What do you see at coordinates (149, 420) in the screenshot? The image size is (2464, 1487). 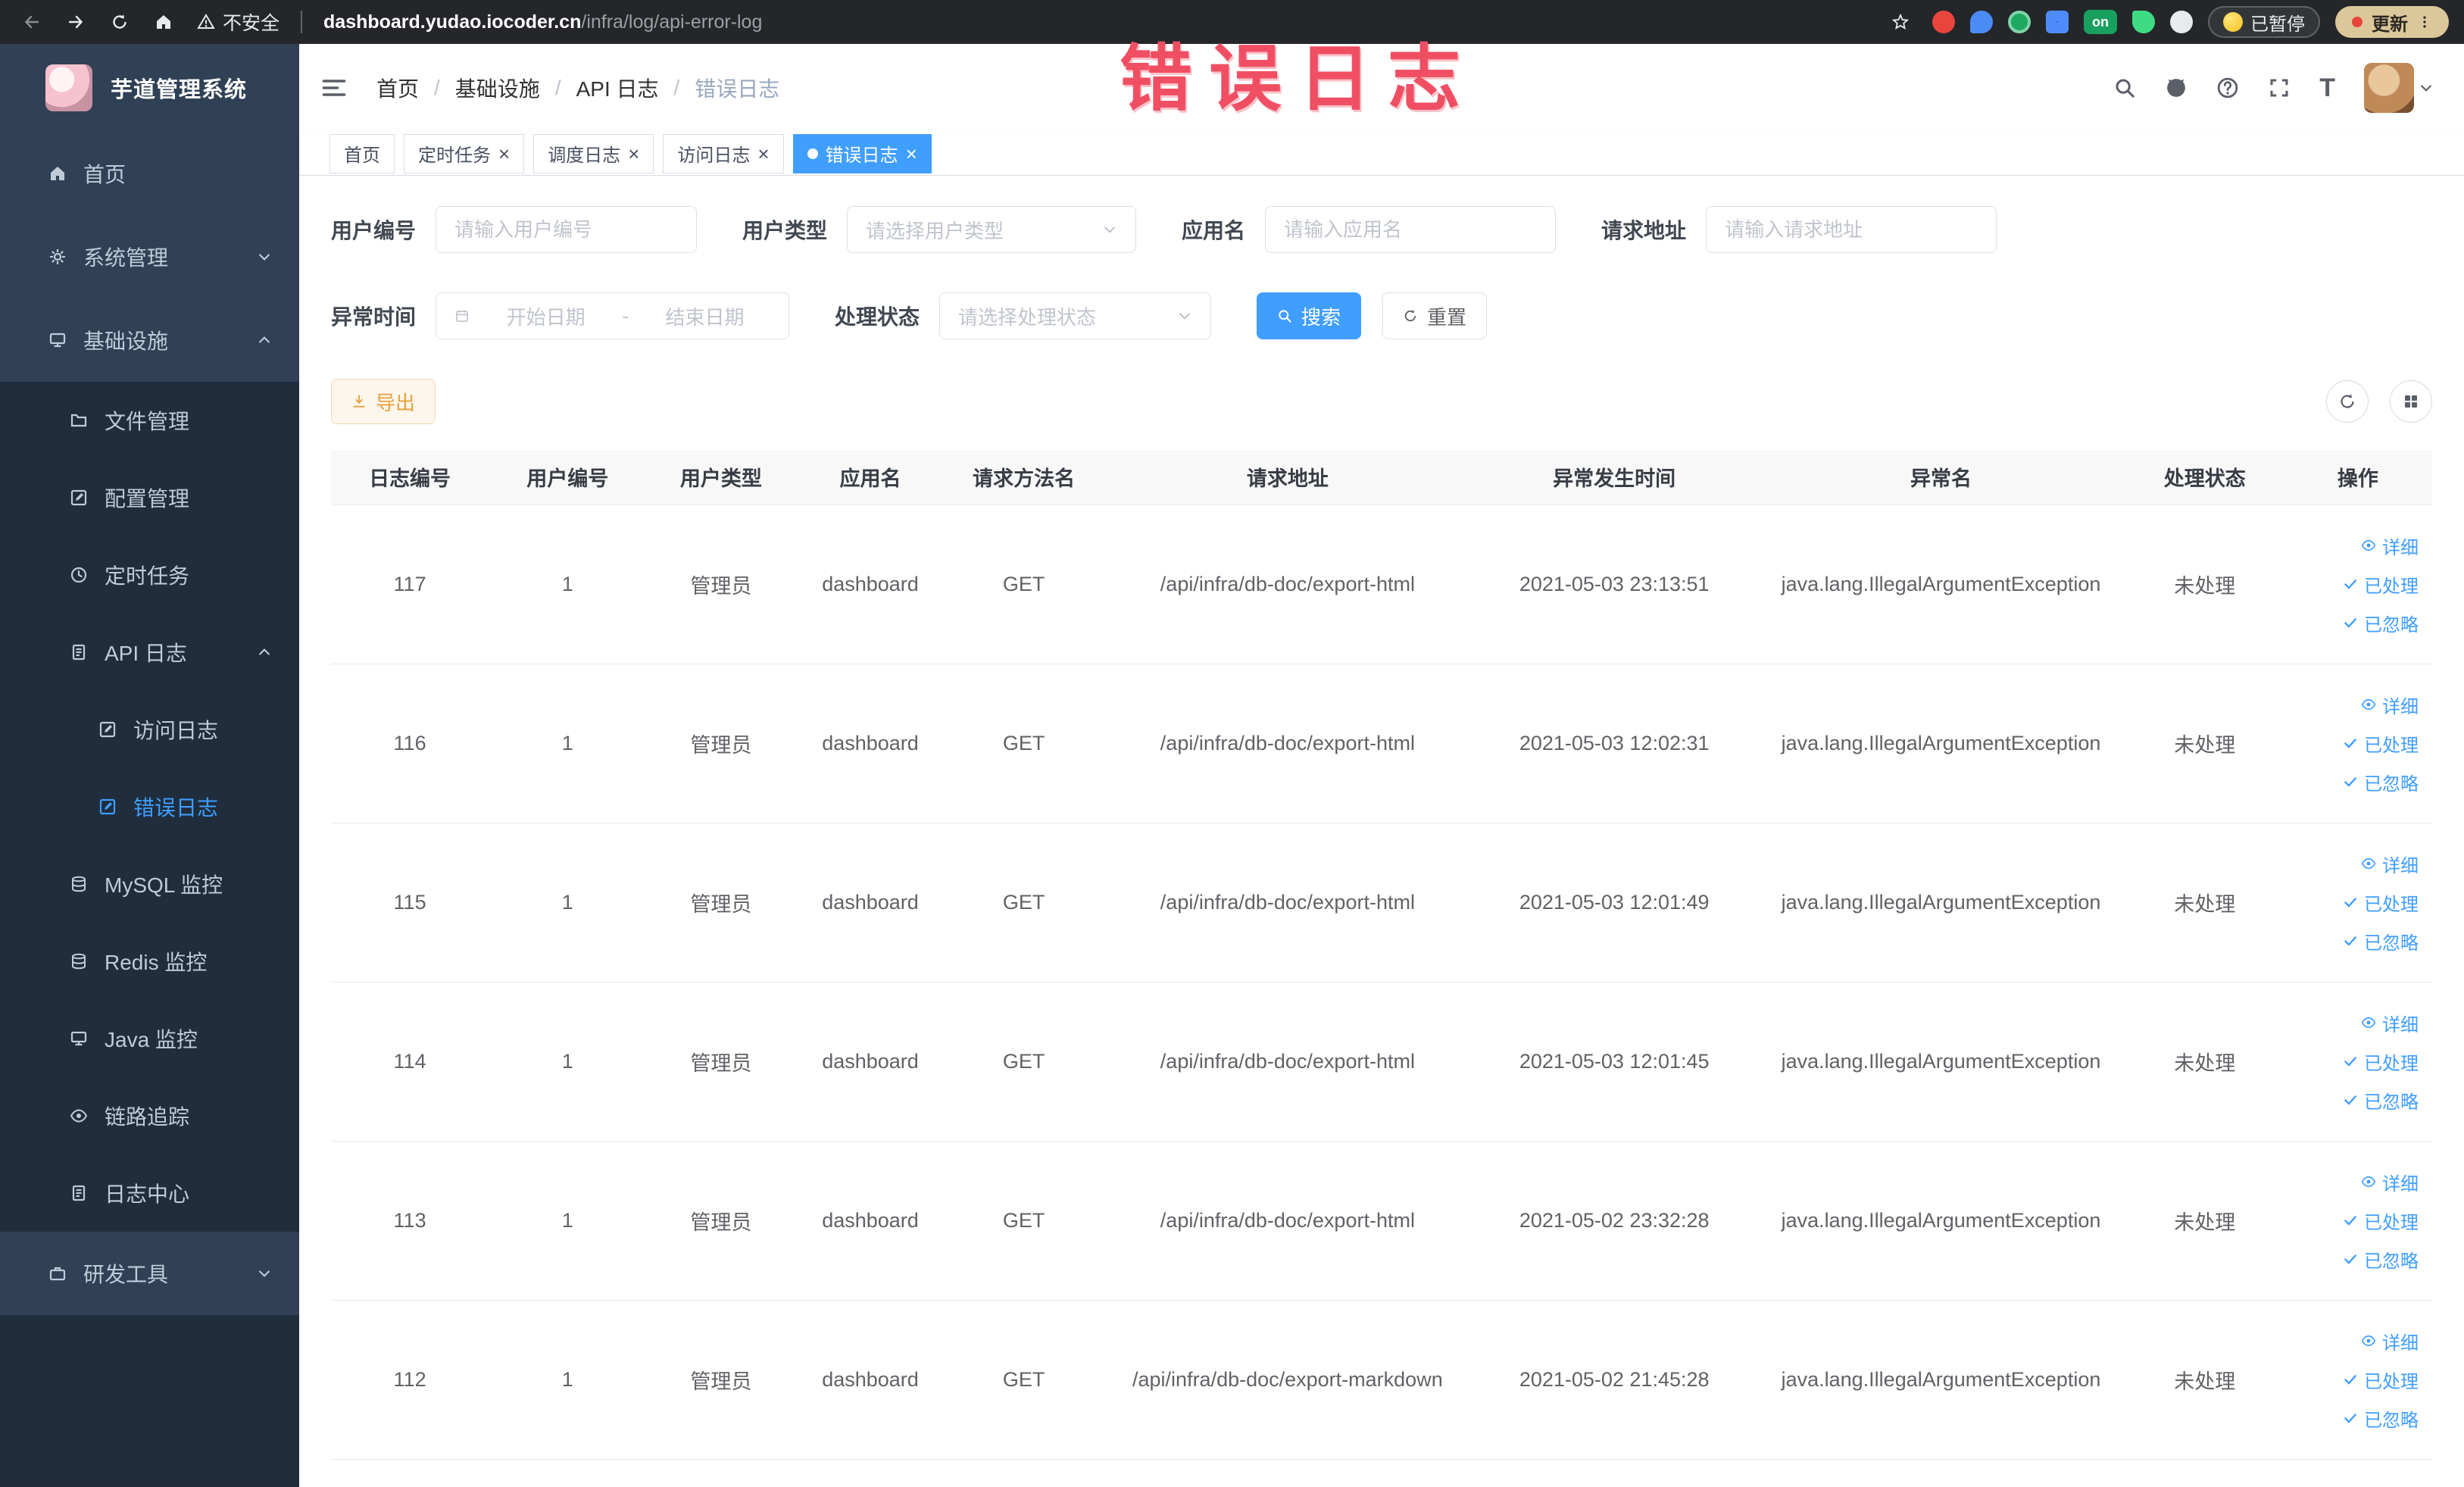 I see `sidebar-item-file-management: 文件管理` at bounding box center [149, 420].